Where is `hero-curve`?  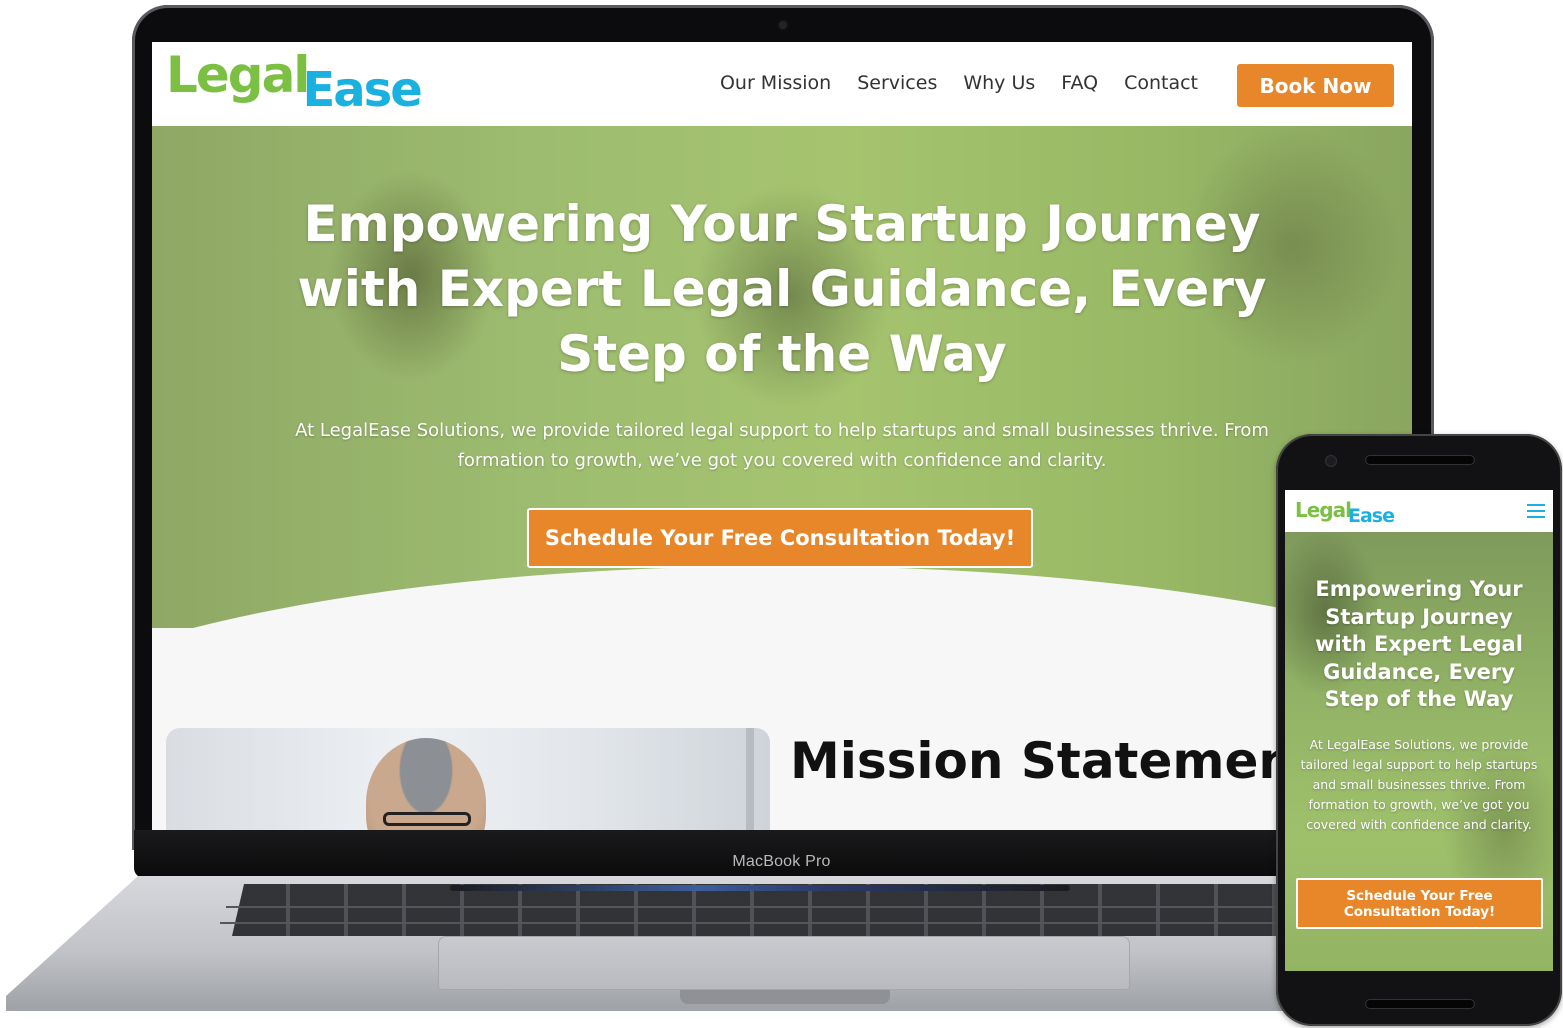 hero-curve is located at coordinates (782, 597).